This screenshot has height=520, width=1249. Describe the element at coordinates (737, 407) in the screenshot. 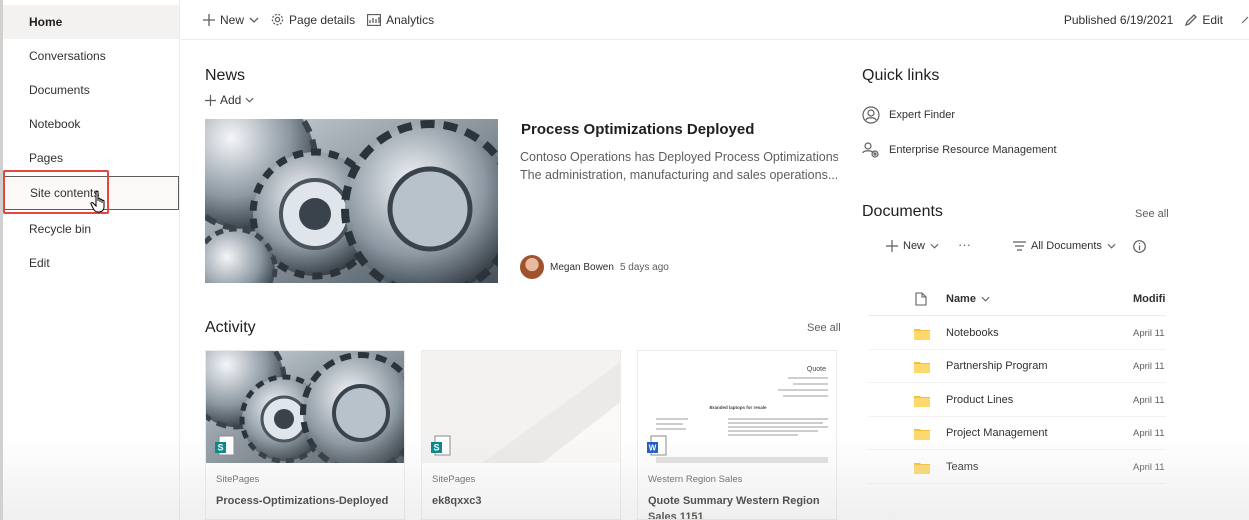

I see `card-thumbnail: Quote Branded laptops for resale W` at that location.